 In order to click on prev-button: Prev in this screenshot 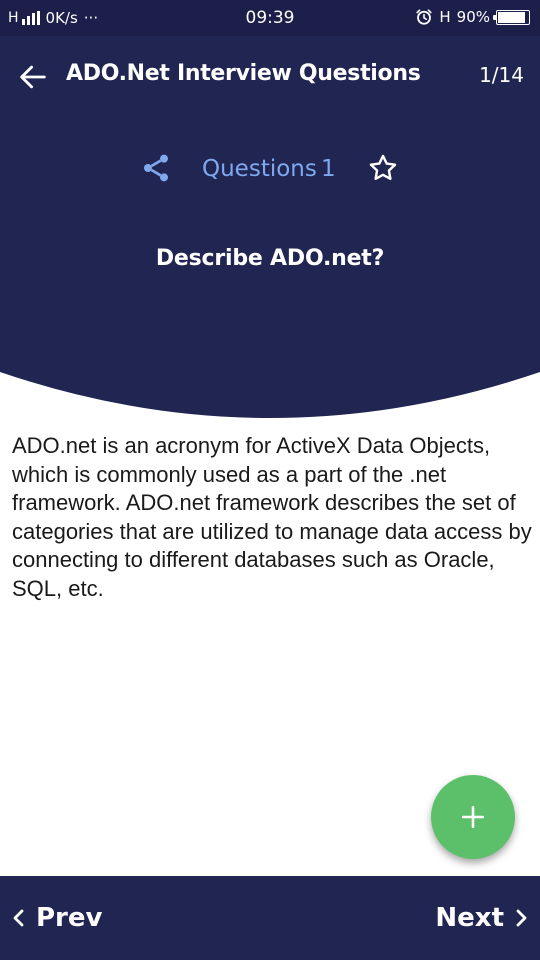, I will do `click(57, 918)`.